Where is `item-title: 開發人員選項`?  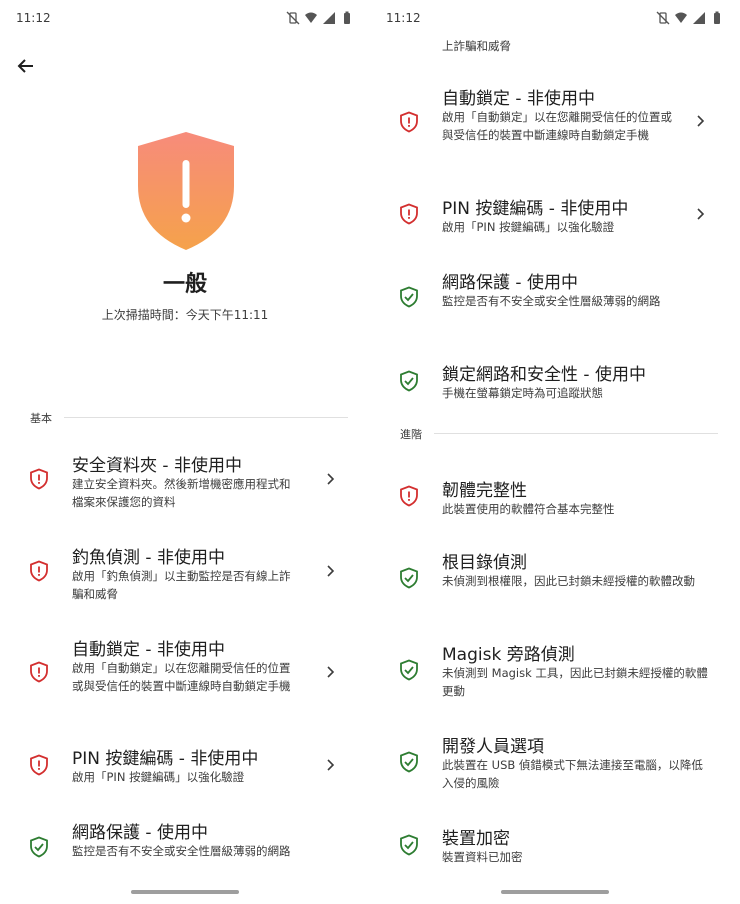
item-title: 開發人員選項 is located at coordinates (493, 747).